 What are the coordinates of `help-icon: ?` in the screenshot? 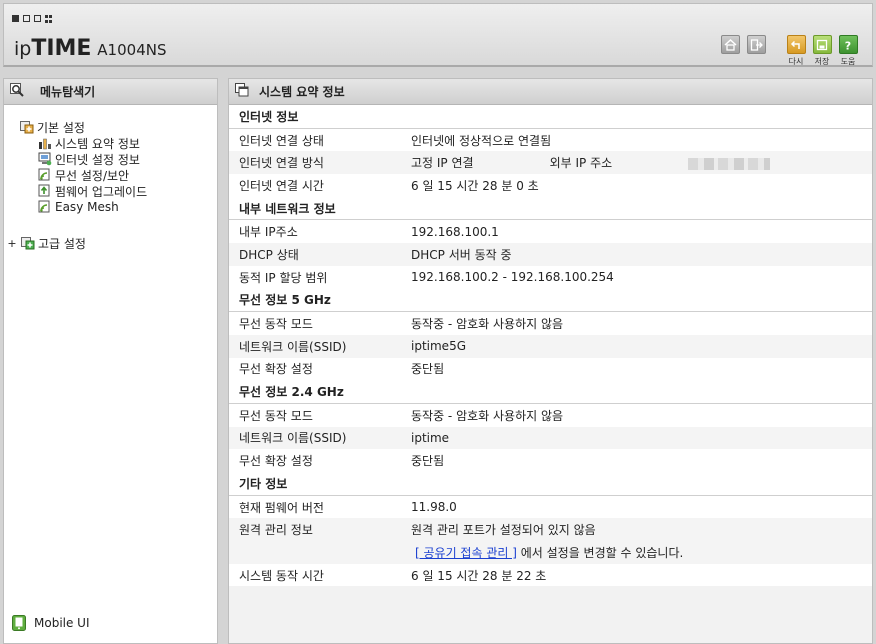 It's located at (848, 44).